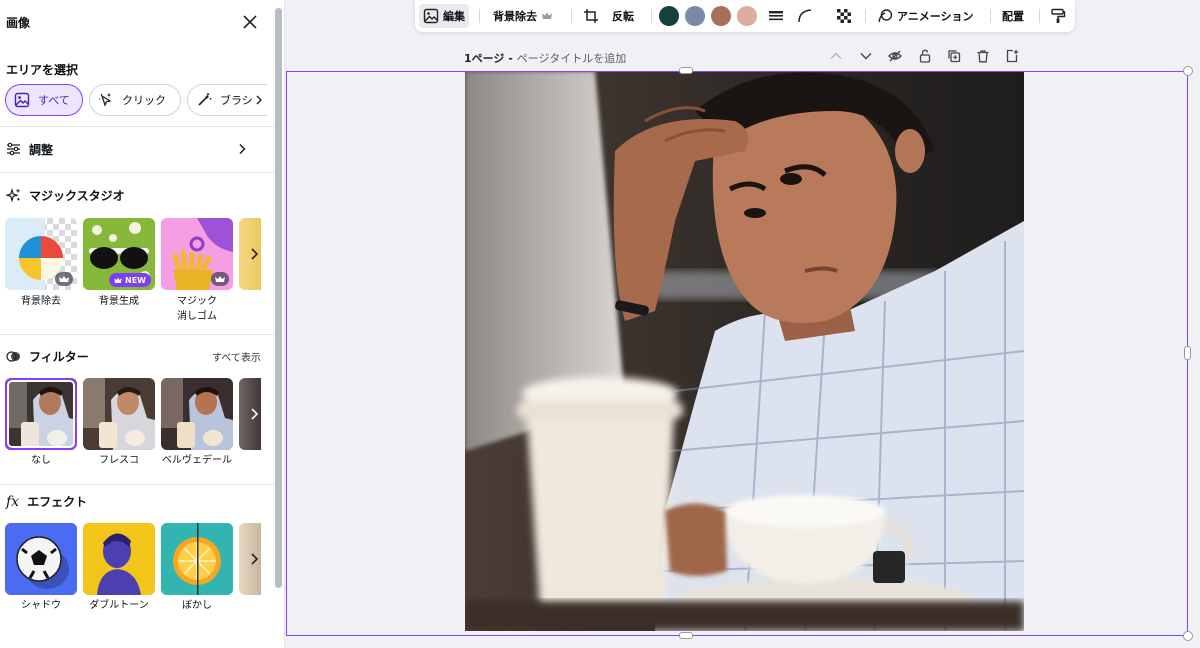 The image size is (1200, 648). Describe the element at coordinates (22, 100) in the screenshot. I see `image-icon` at that location.